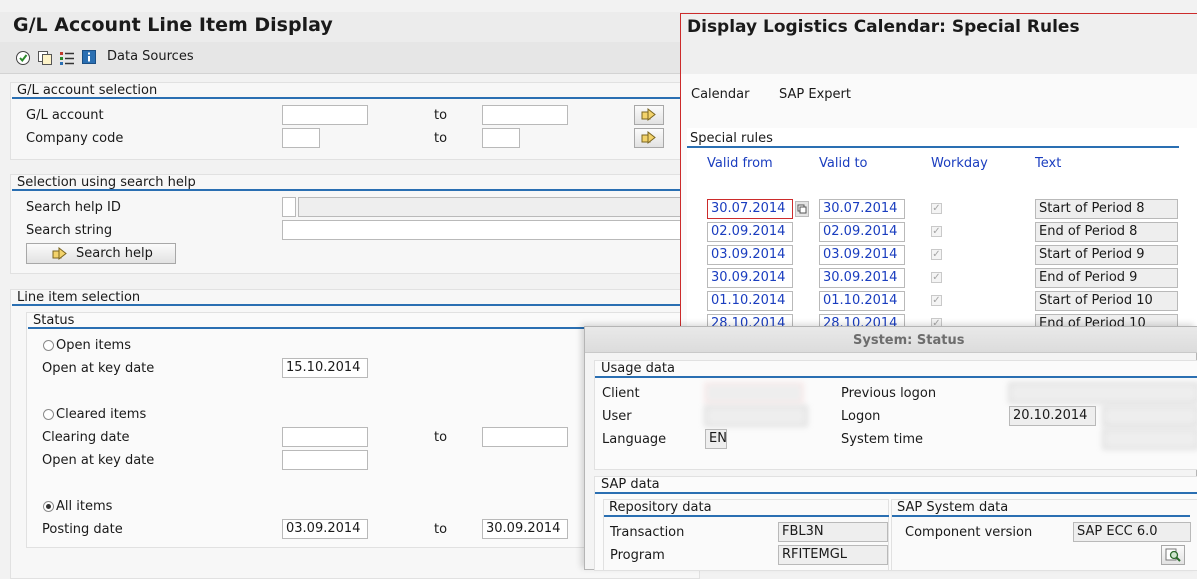  Describe the element at coordinates (1106, 301) in the screenshot. I see `rule-text-cell: Start of Period 10` at that location.